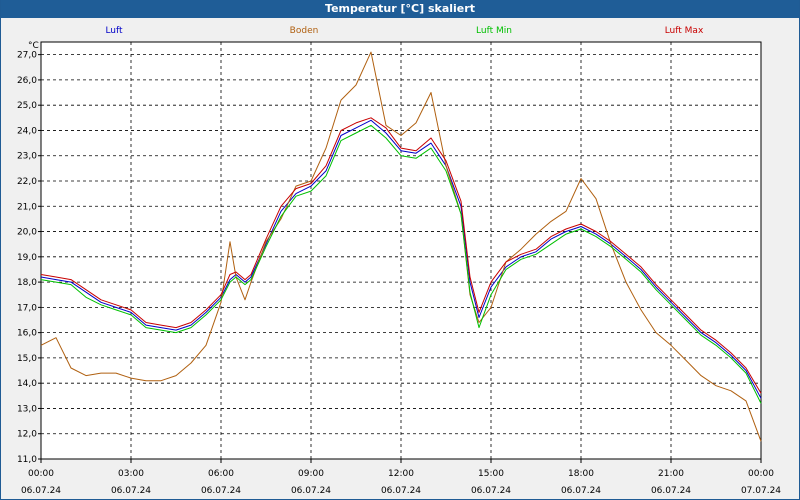  I want to click on x-tick-time-label: 18:00, so click(581, 474).